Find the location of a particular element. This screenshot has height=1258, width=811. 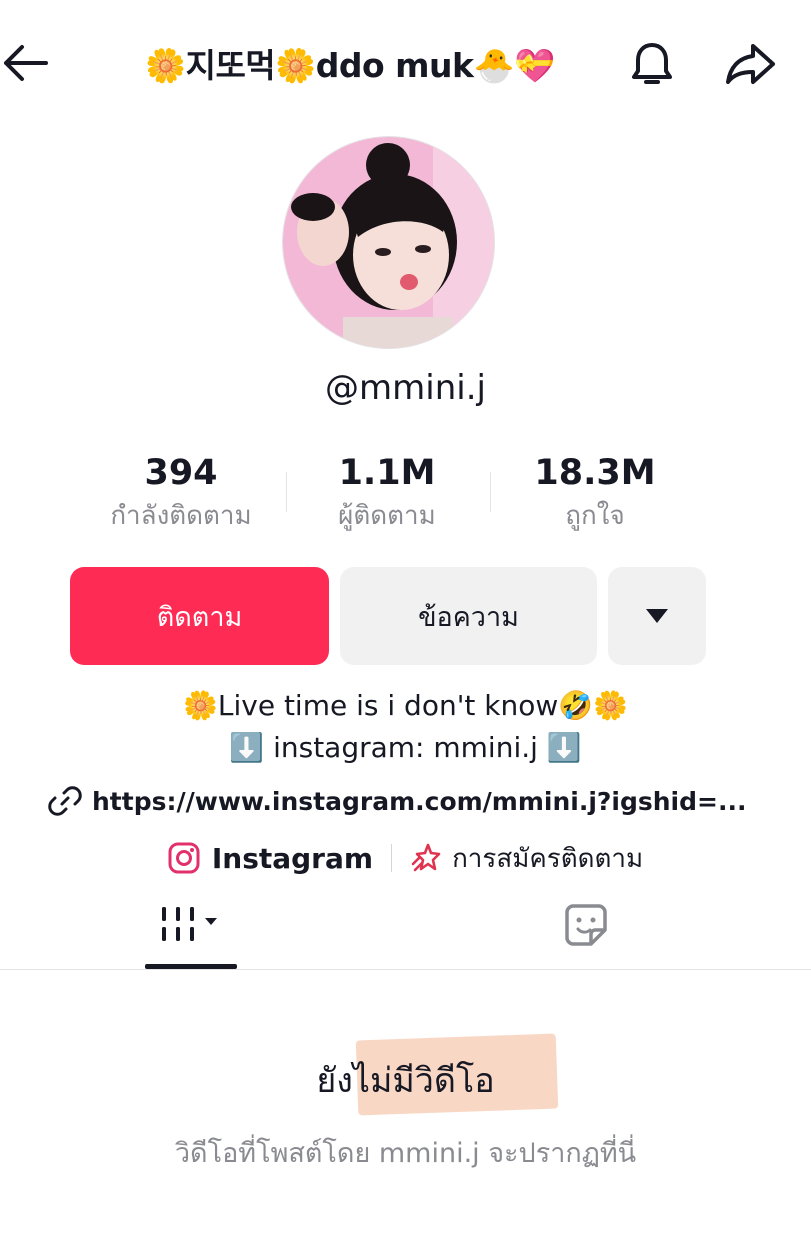

bell-icon is located at coordinates (652, 63).